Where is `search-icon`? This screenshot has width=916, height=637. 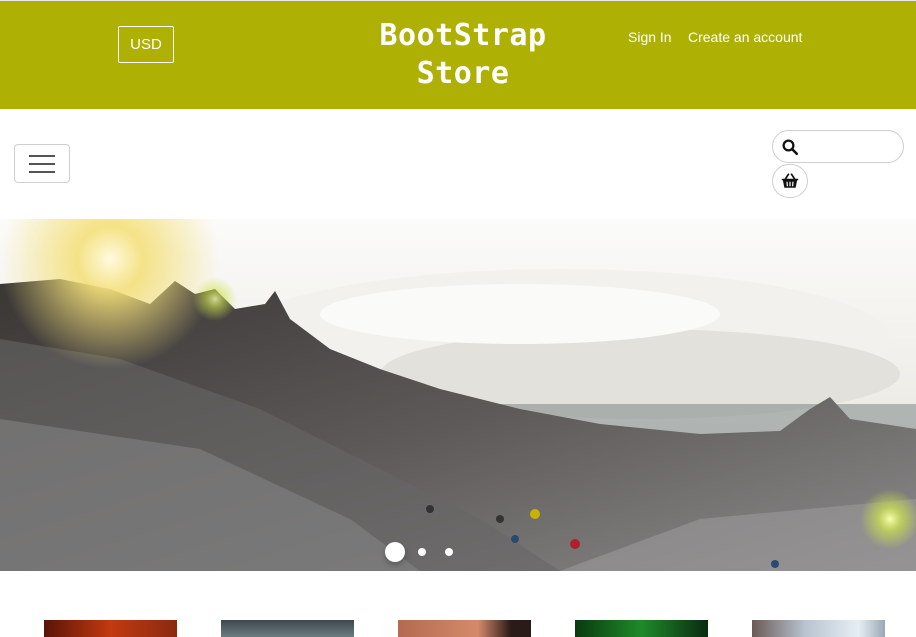 search-icon is located at coordinates (790, 147).